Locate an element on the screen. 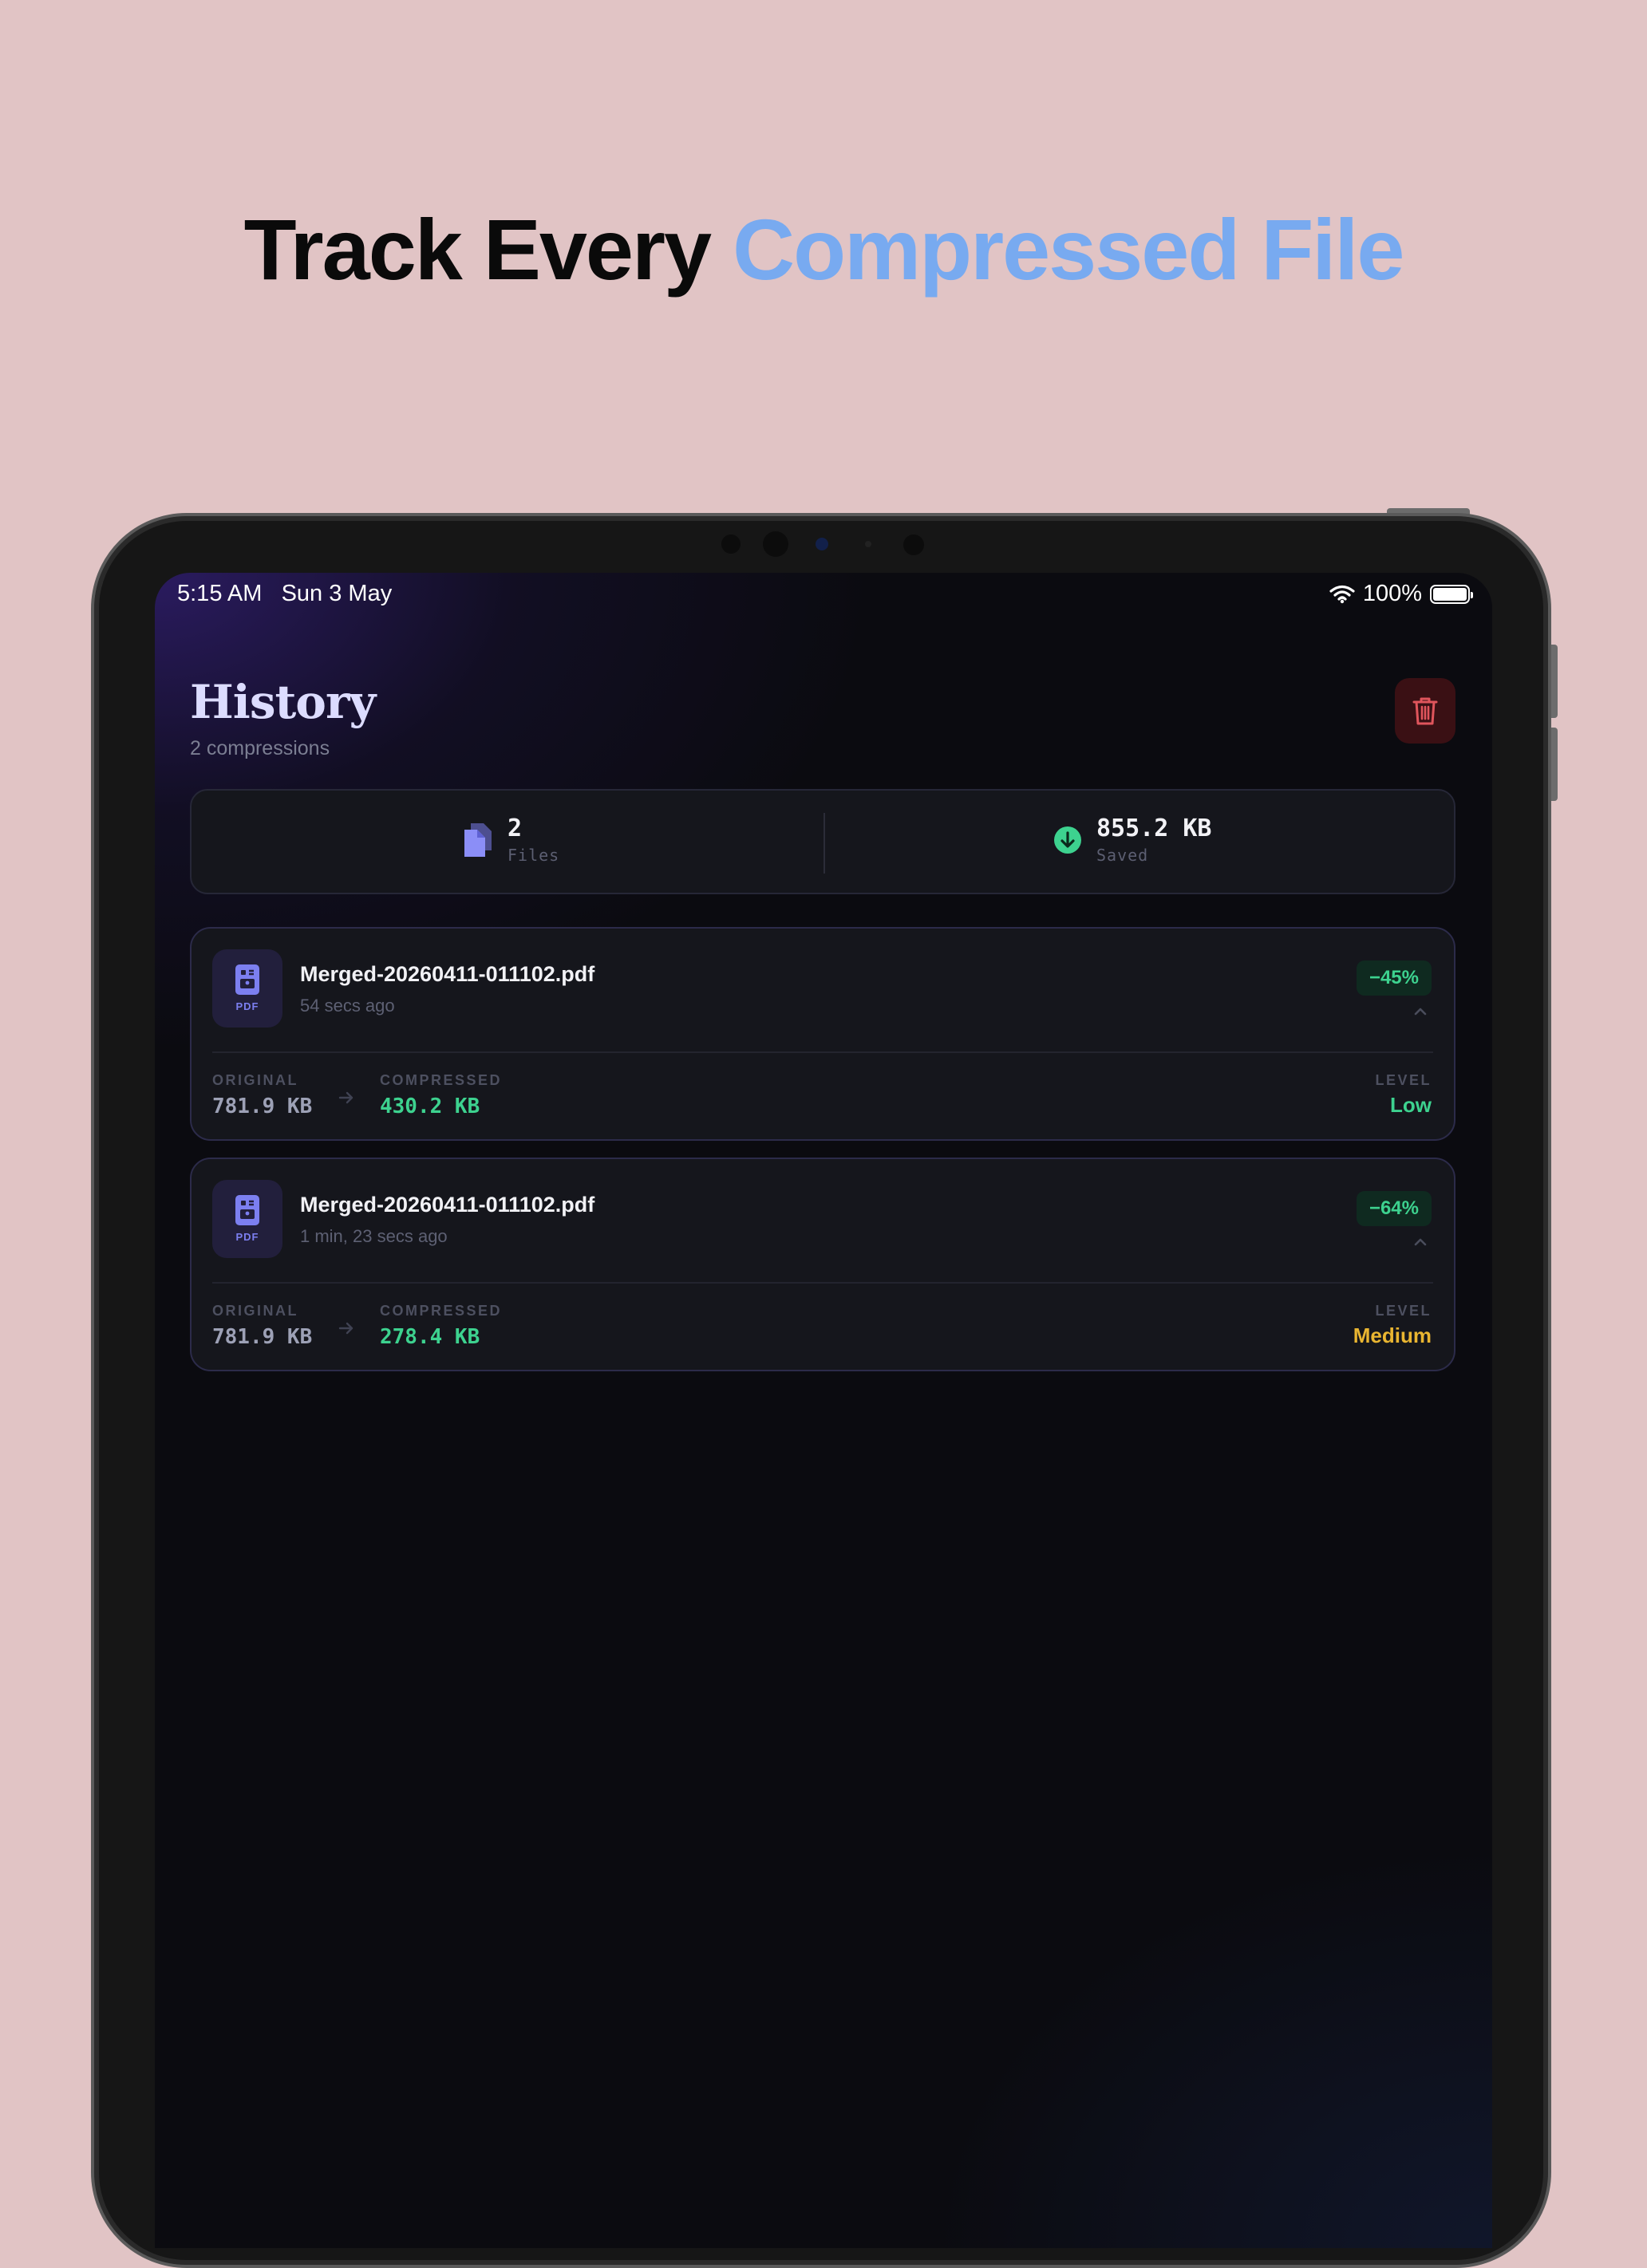 The width and height of the screenshot is (1647, 2268). compression-level: Medium is located at coordinates (1392, 1335).